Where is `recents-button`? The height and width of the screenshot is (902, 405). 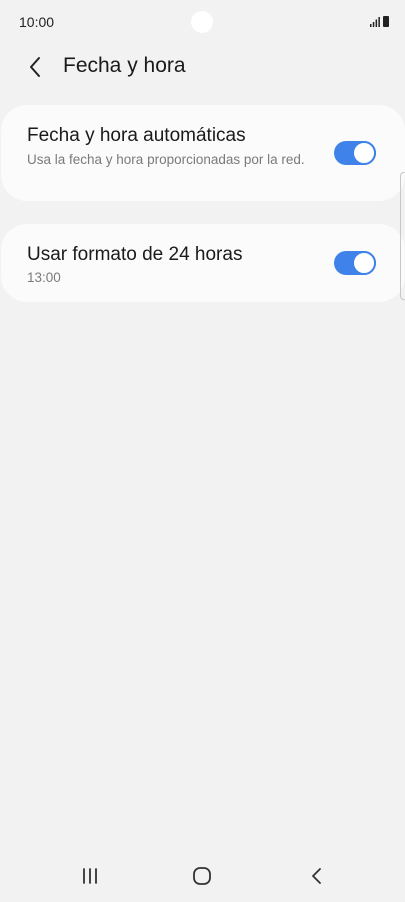 recents-button is located at coordinates (90, 876).